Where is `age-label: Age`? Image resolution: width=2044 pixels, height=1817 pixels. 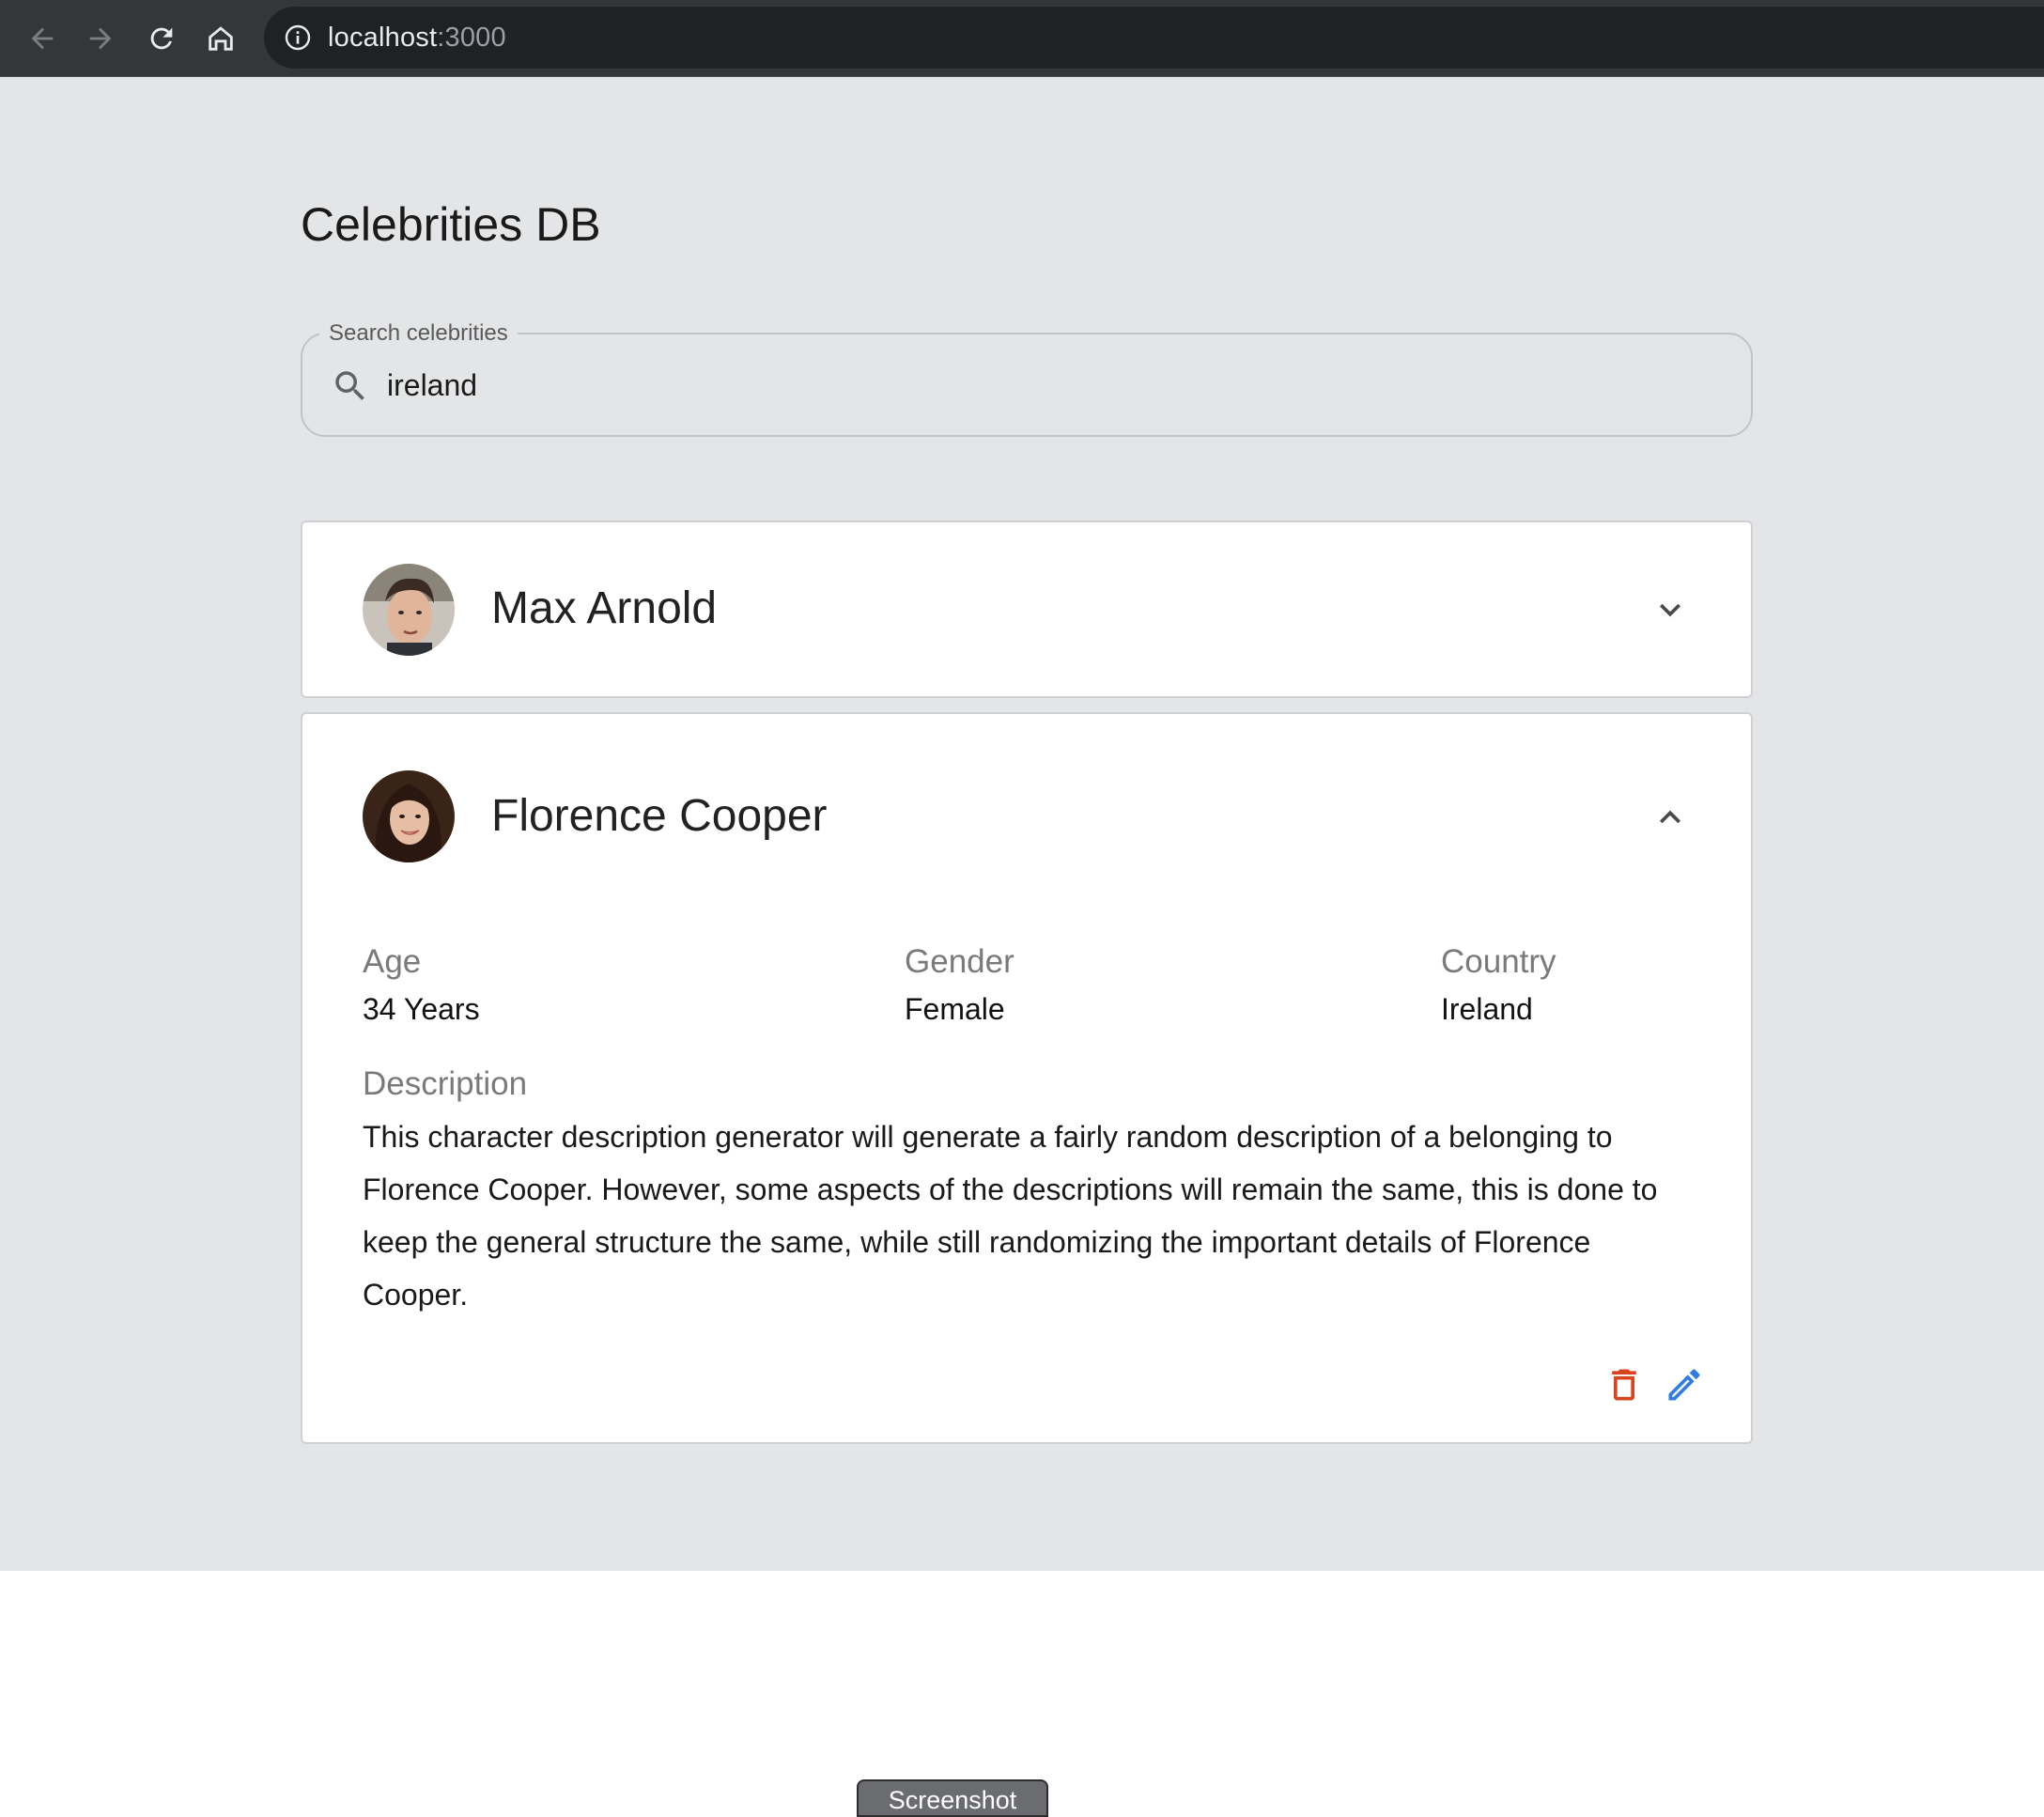 age-label: Age is located at coordinates (392, 962).